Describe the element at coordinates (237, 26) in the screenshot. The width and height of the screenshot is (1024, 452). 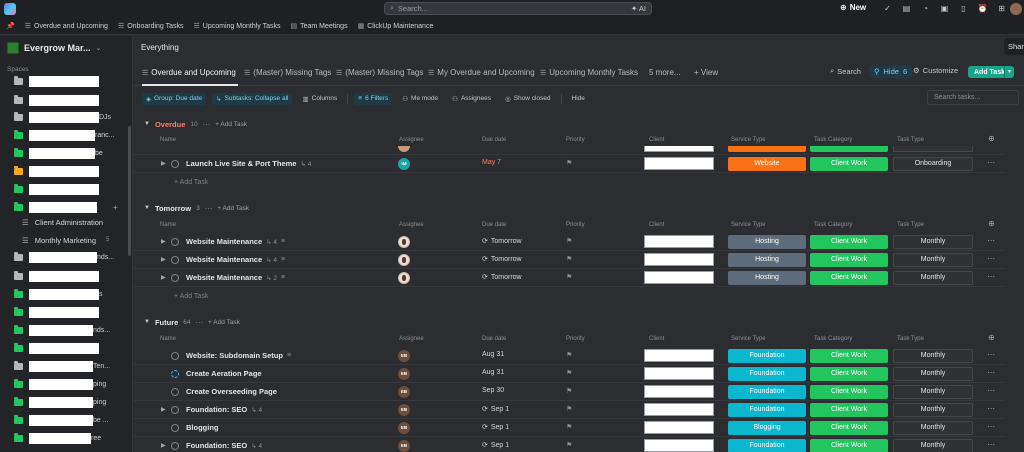
I see `favorite-upcoming-monthly-tasks: ☰ Upcoming Monthly Tasks` at that location.